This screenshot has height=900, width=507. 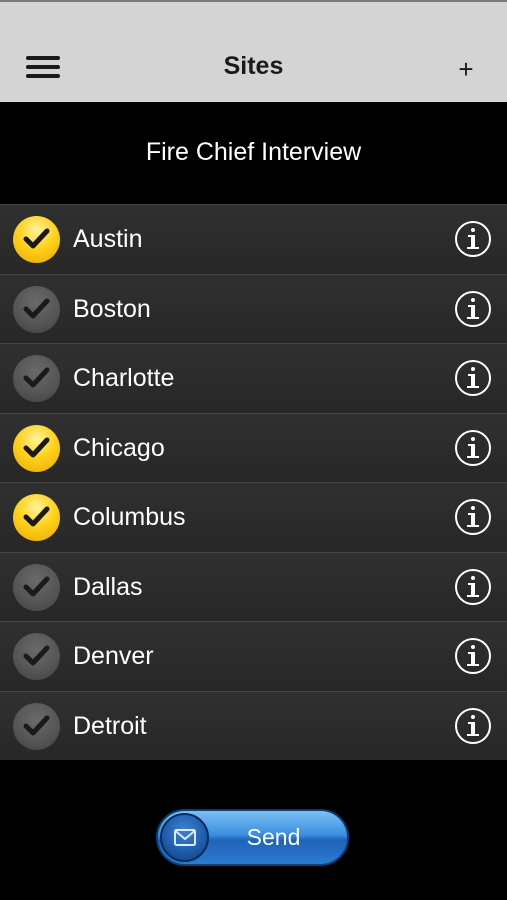 I want to click on site-row: Dallas, so click(x=253, y=586).